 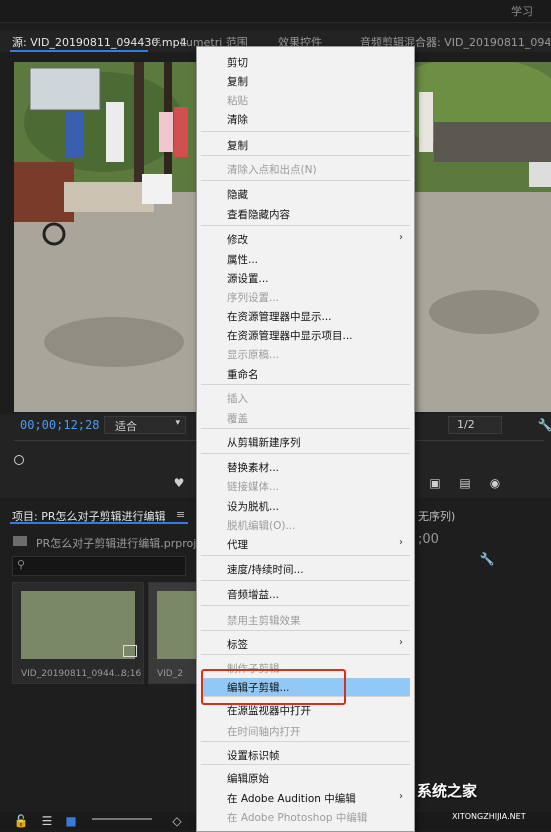 I want to click on project-tab-underline, so click(x=99, y=523).